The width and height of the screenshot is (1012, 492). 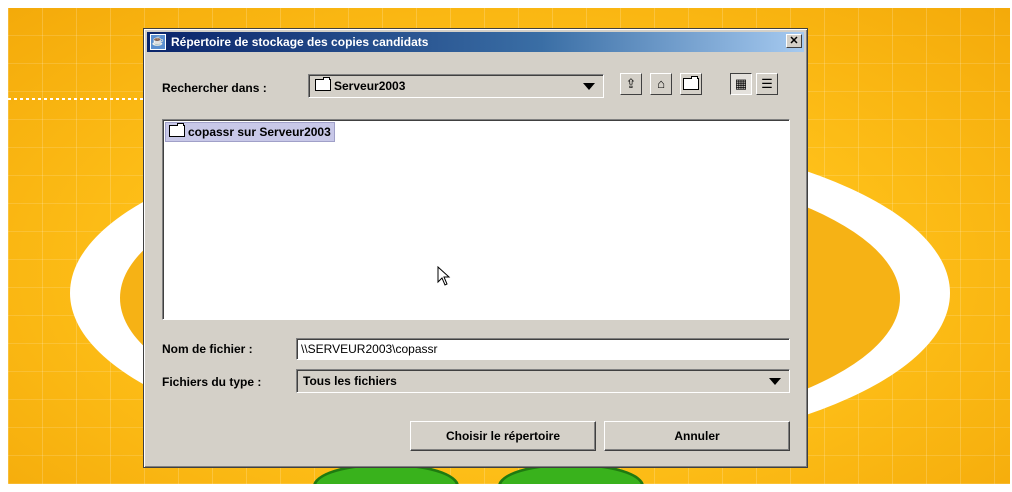 I want to click on home-button: ⌂, so click(x=661, y=84).